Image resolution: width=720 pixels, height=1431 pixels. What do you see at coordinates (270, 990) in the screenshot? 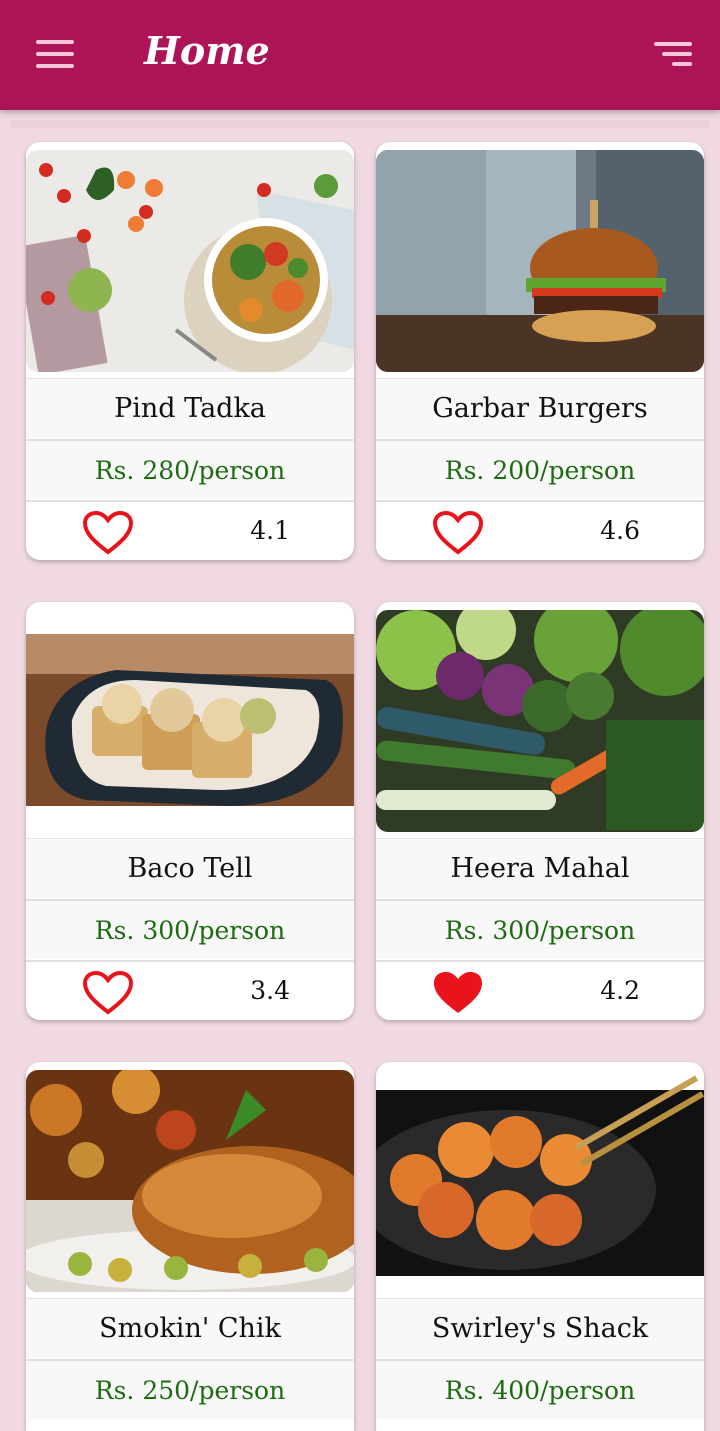
I see `restaurant-rating: 3.4` at bounding box center [270, 990].